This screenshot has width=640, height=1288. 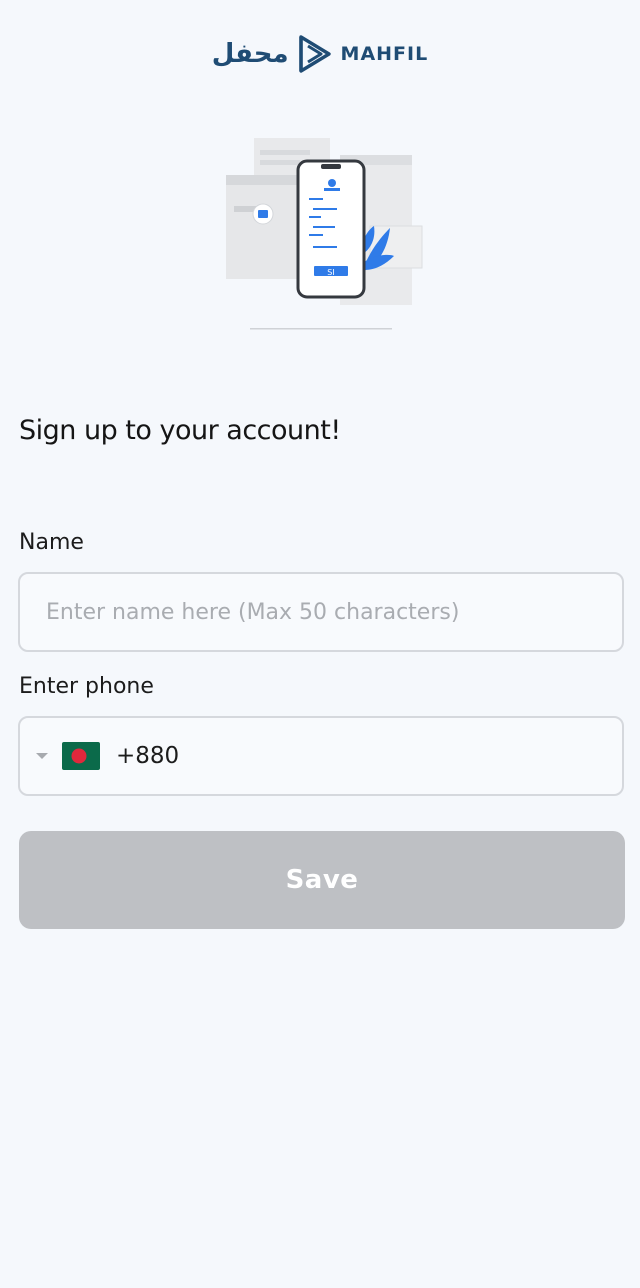 I want to click on illustration-button-text: SI, so click(x=330, y=272).